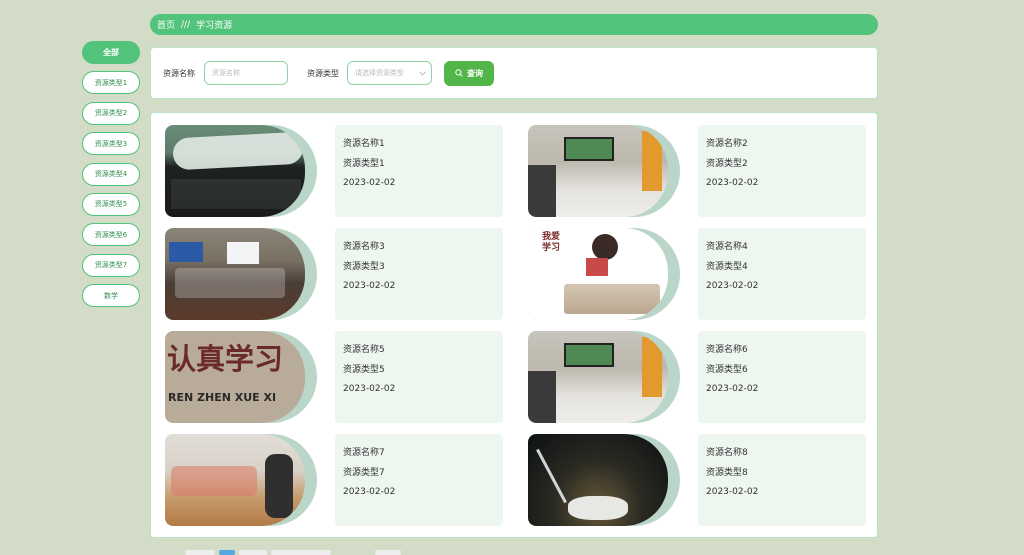 The width and height of the screenshot is (1024, 555). What do you see at coordinates (111, 265) in the screenshot?
I see `category-type7-button: 资源类型7` at bounding box center [111, 265].